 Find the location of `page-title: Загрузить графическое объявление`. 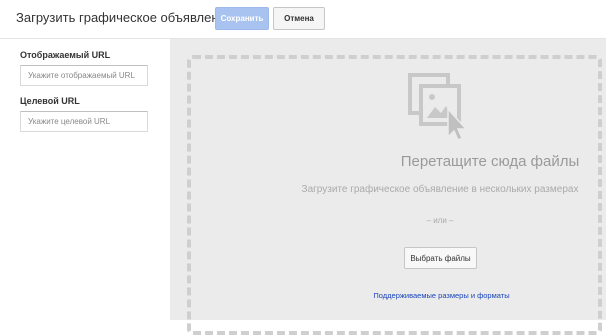

page-title: Загрузить графическое объявление is located at coordinates (125, 17).